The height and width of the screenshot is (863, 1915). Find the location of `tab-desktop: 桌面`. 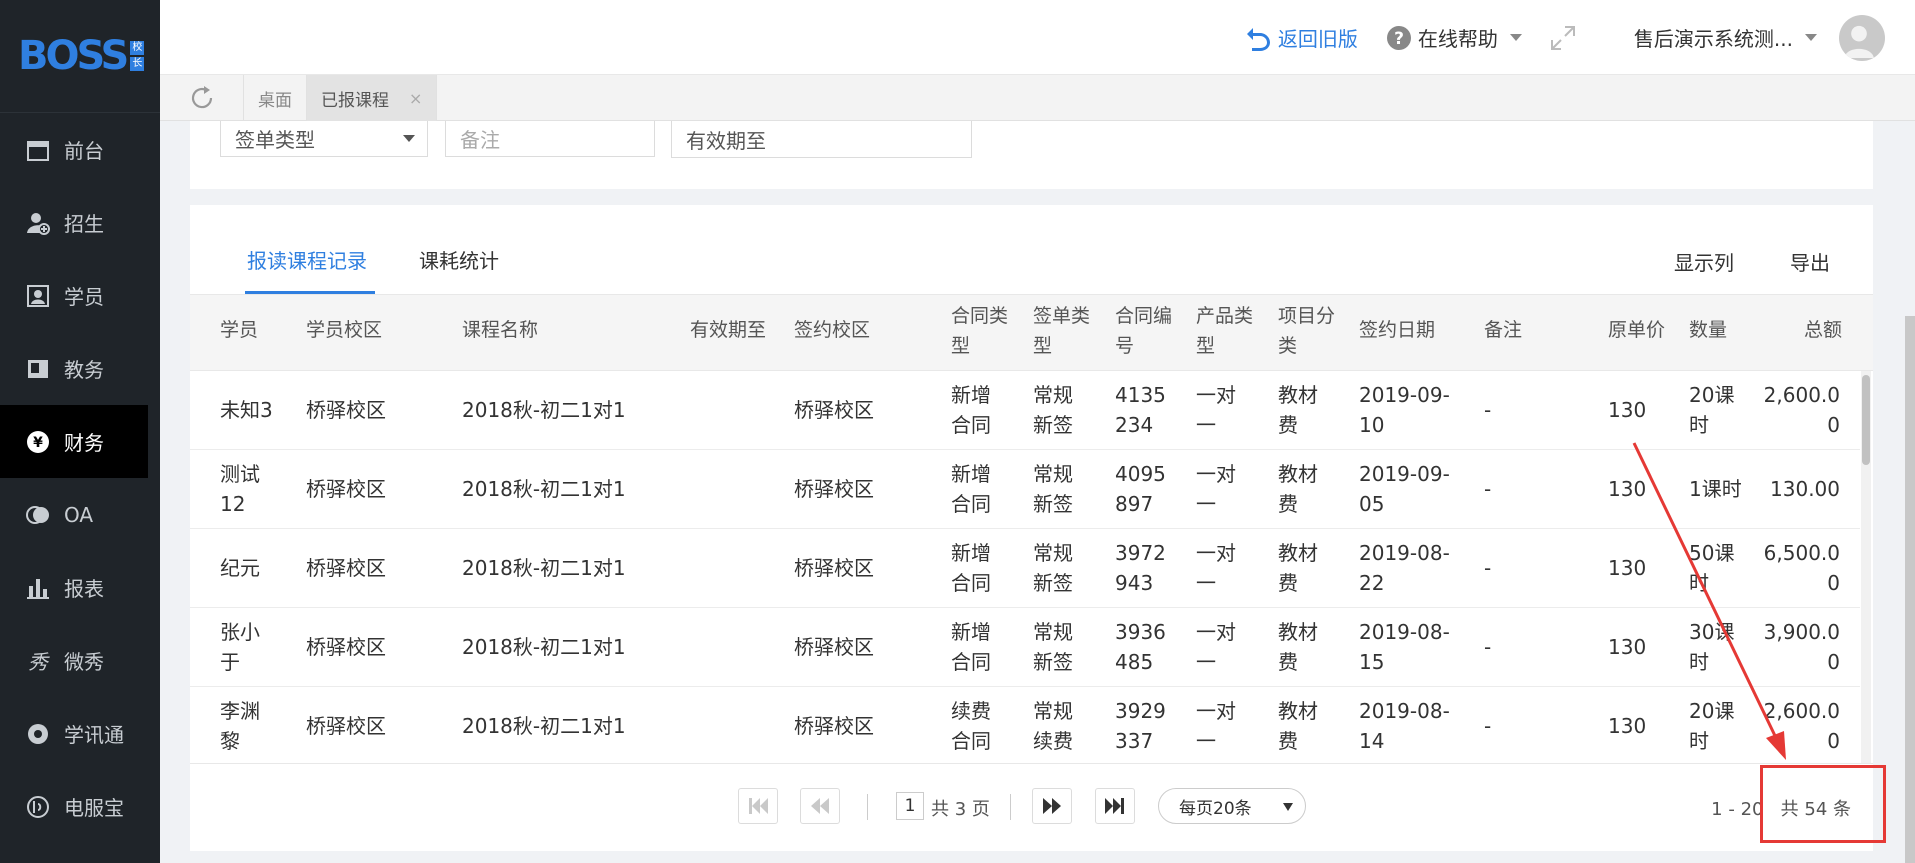

tab-desktop: 桌面 is located at coordinates (275, 98).